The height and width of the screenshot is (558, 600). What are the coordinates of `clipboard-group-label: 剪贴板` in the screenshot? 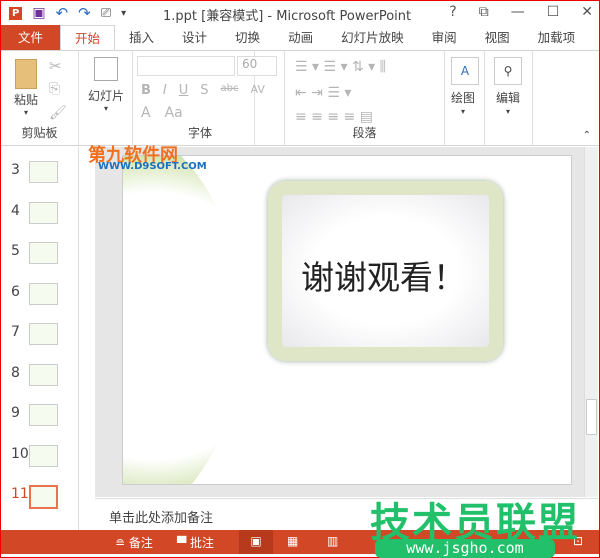 It's located at (39, 133).